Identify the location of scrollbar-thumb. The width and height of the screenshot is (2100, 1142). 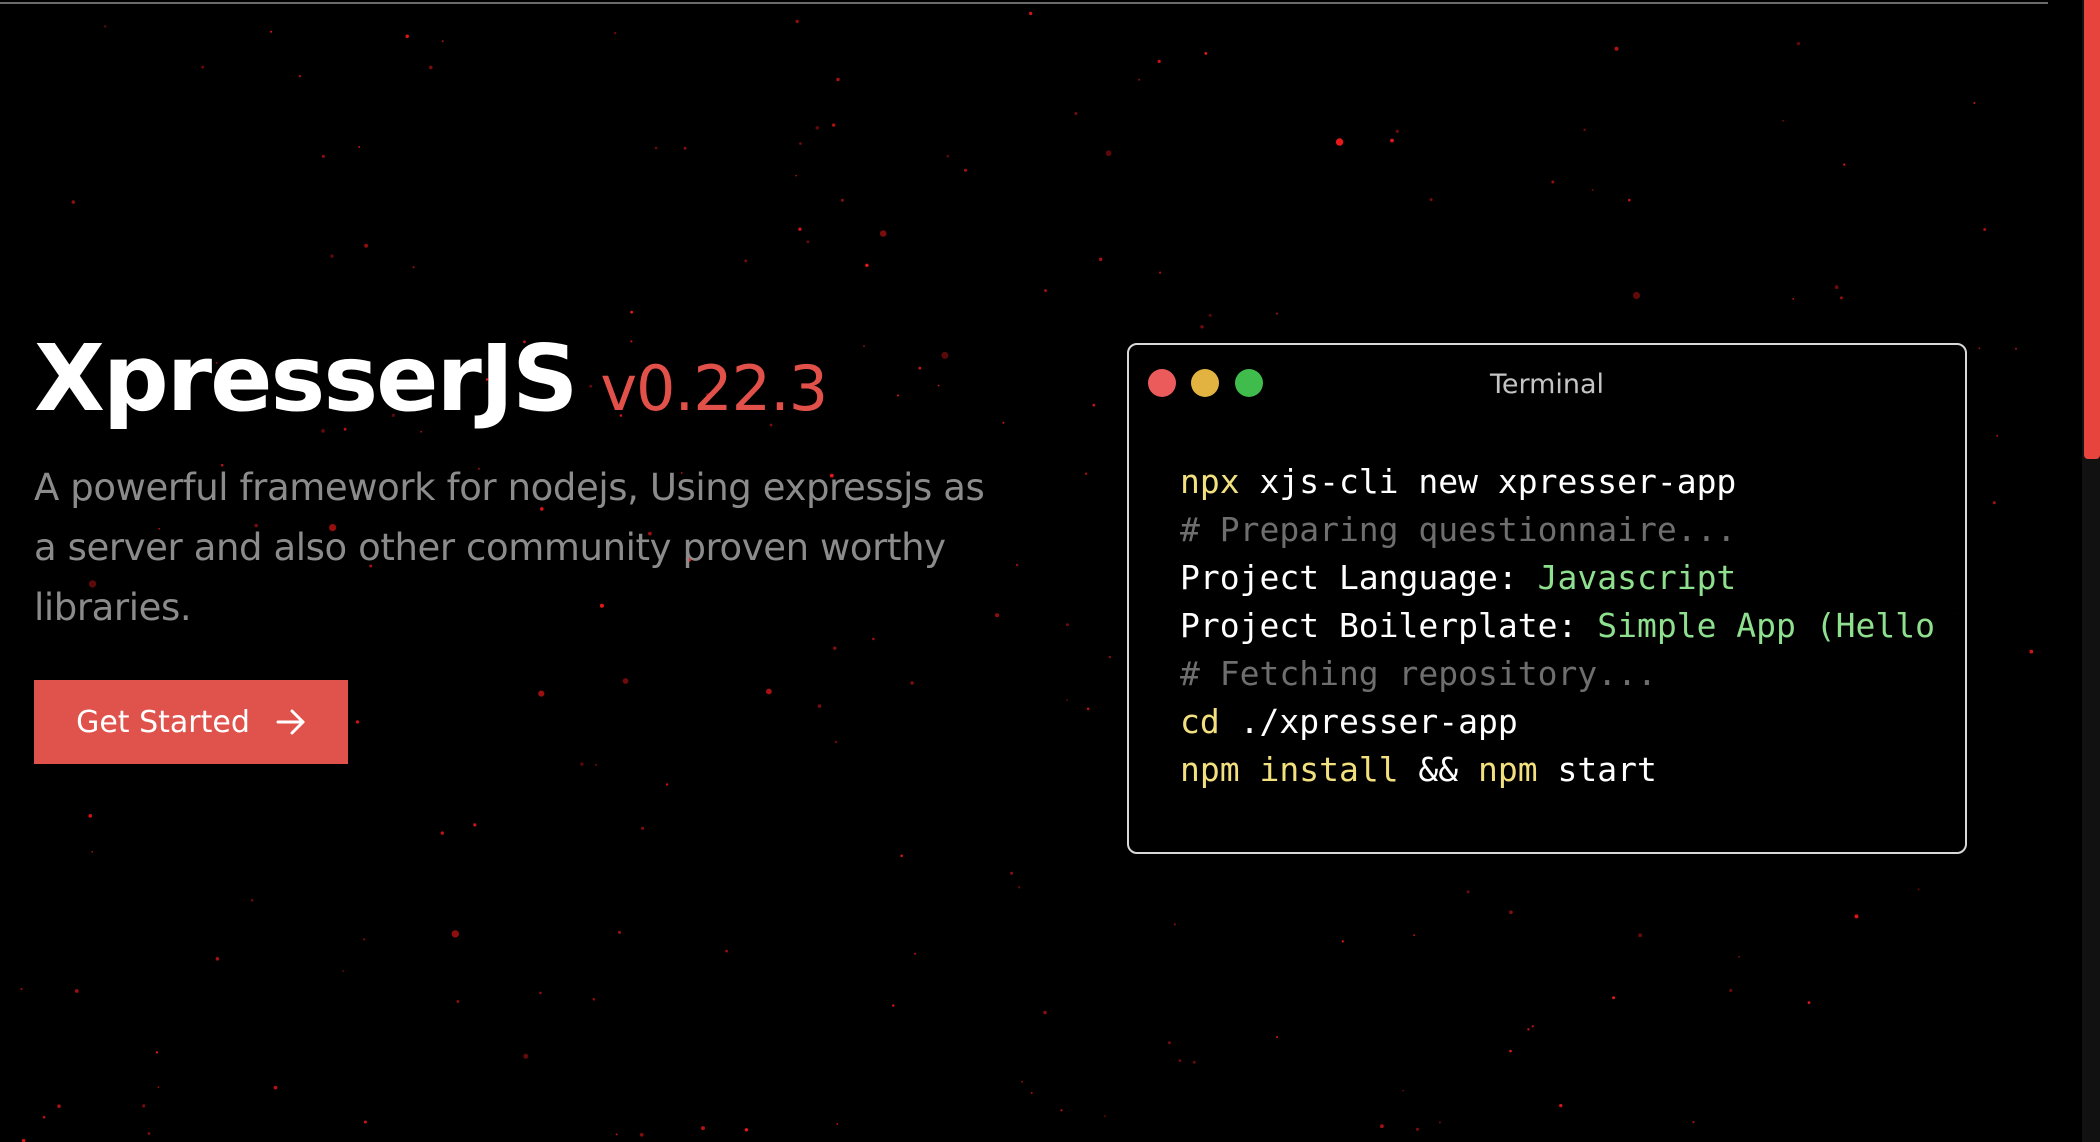
(2092, 229).